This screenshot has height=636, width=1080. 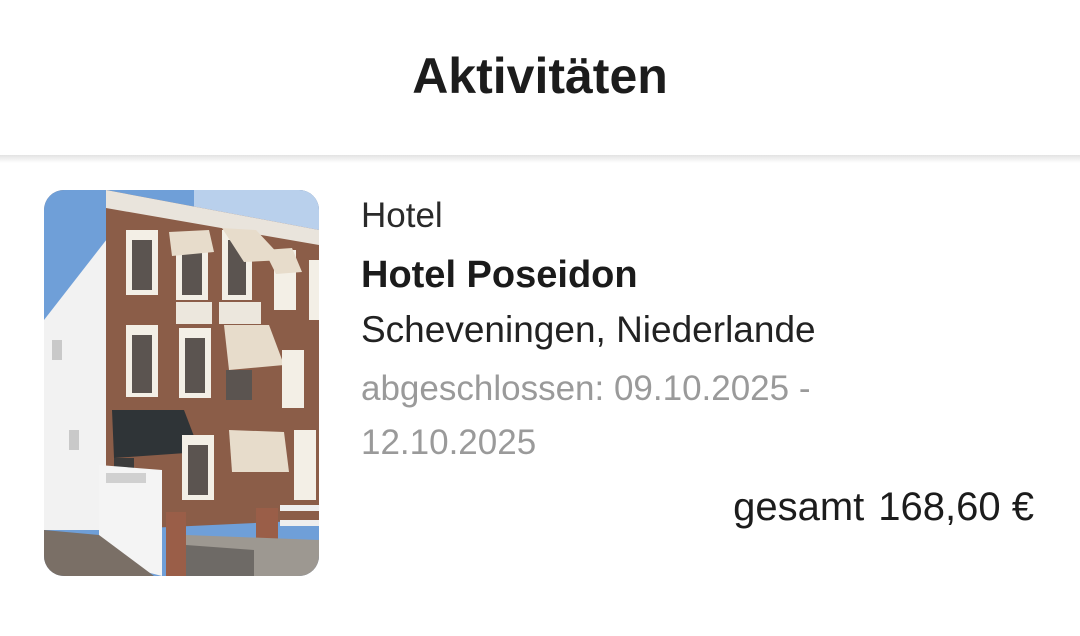 I want to click on page-title: Aktivitäten, so click(x=540, y=75).